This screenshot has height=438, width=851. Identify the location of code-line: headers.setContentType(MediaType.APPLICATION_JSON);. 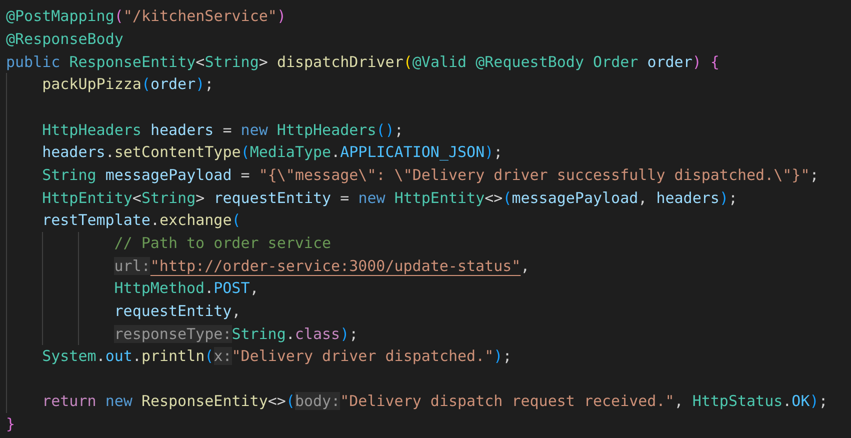
(272, 152).